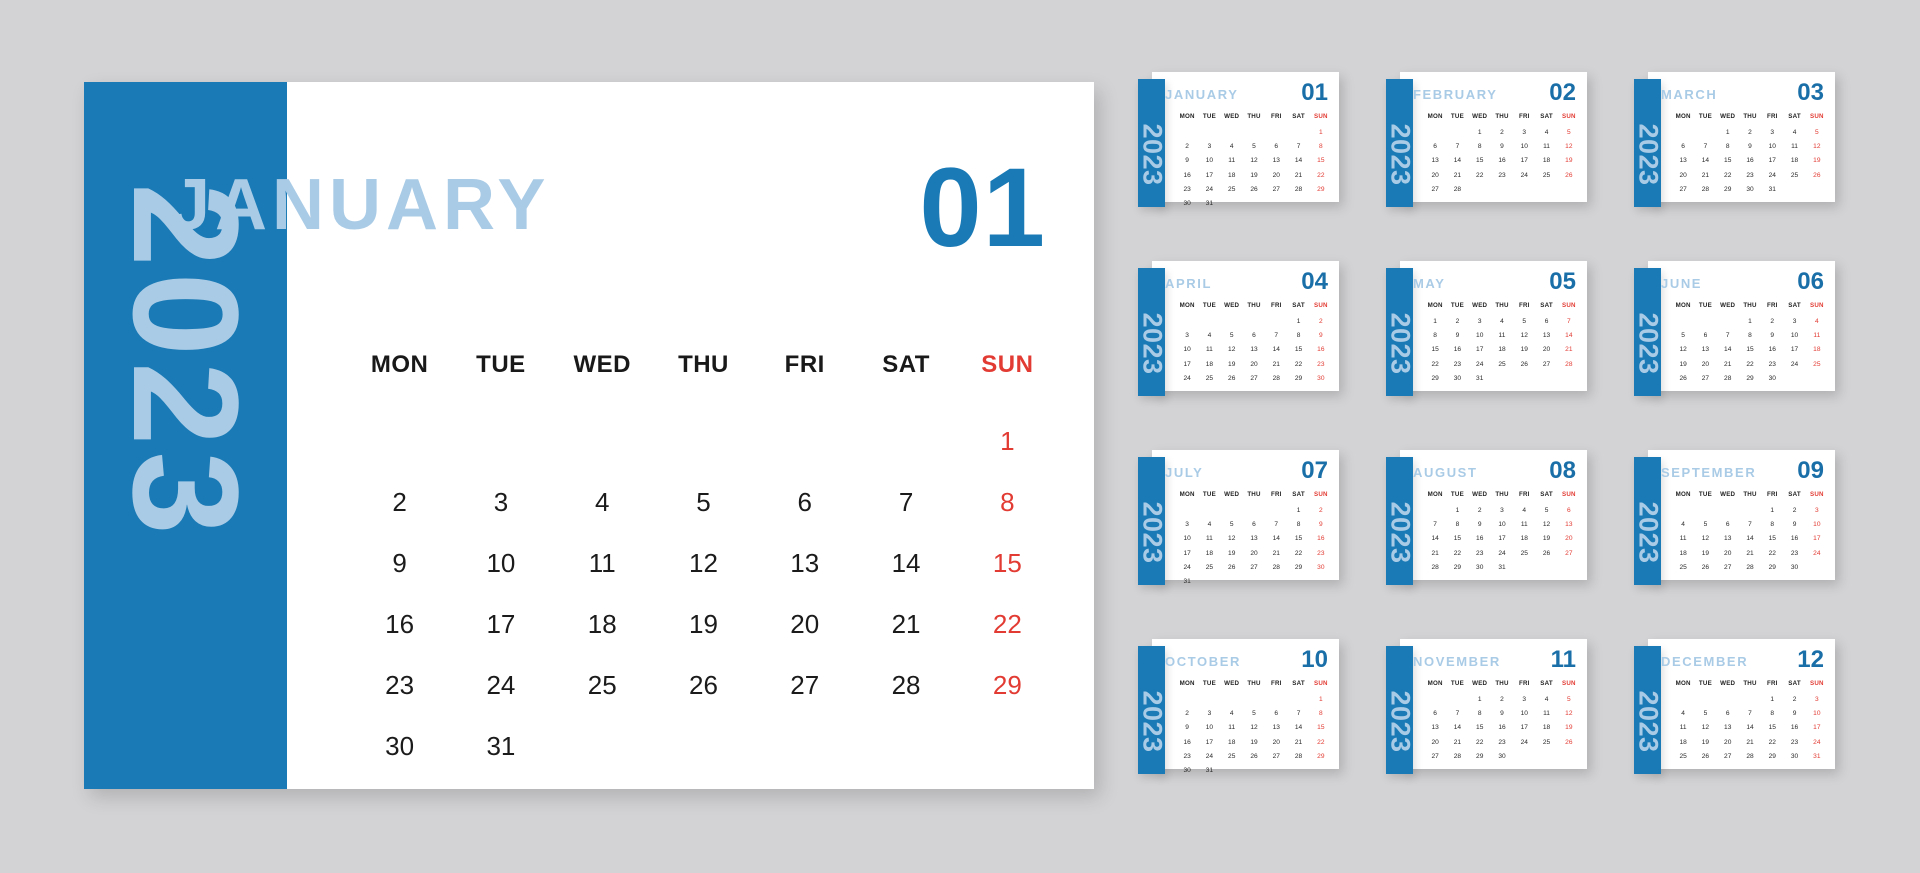  What do you see at coordinates (1569, 553) in the screenshot?
I see `day-cell: 27` at bounding box center [1569, 553].